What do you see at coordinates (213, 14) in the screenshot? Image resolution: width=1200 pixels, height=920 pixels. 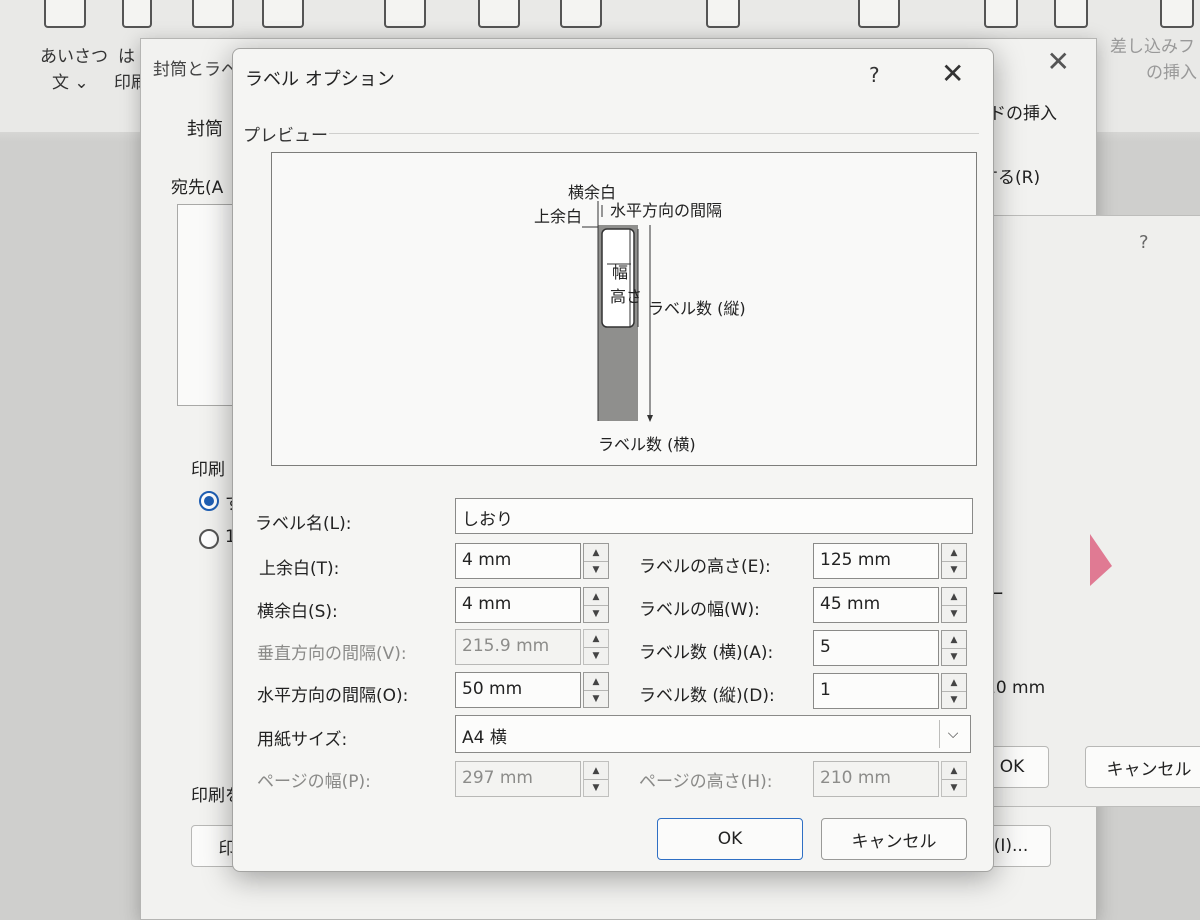 I see `envelope-icon` at bounding box center [213, 14].